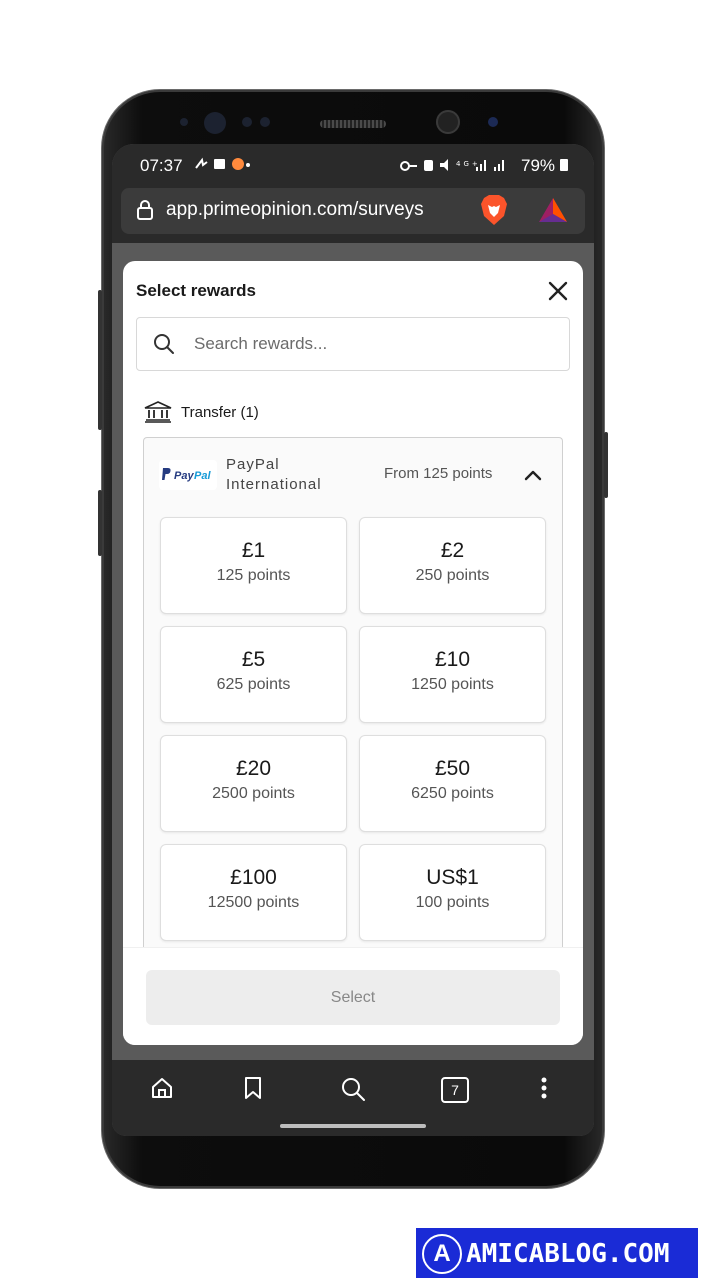 The height and width of the screenshot is (1280, 706). What do you see at coordinates (253, 768) in the screenshot?
I see `reward-amount: £20` at bounding box center [253, 768].